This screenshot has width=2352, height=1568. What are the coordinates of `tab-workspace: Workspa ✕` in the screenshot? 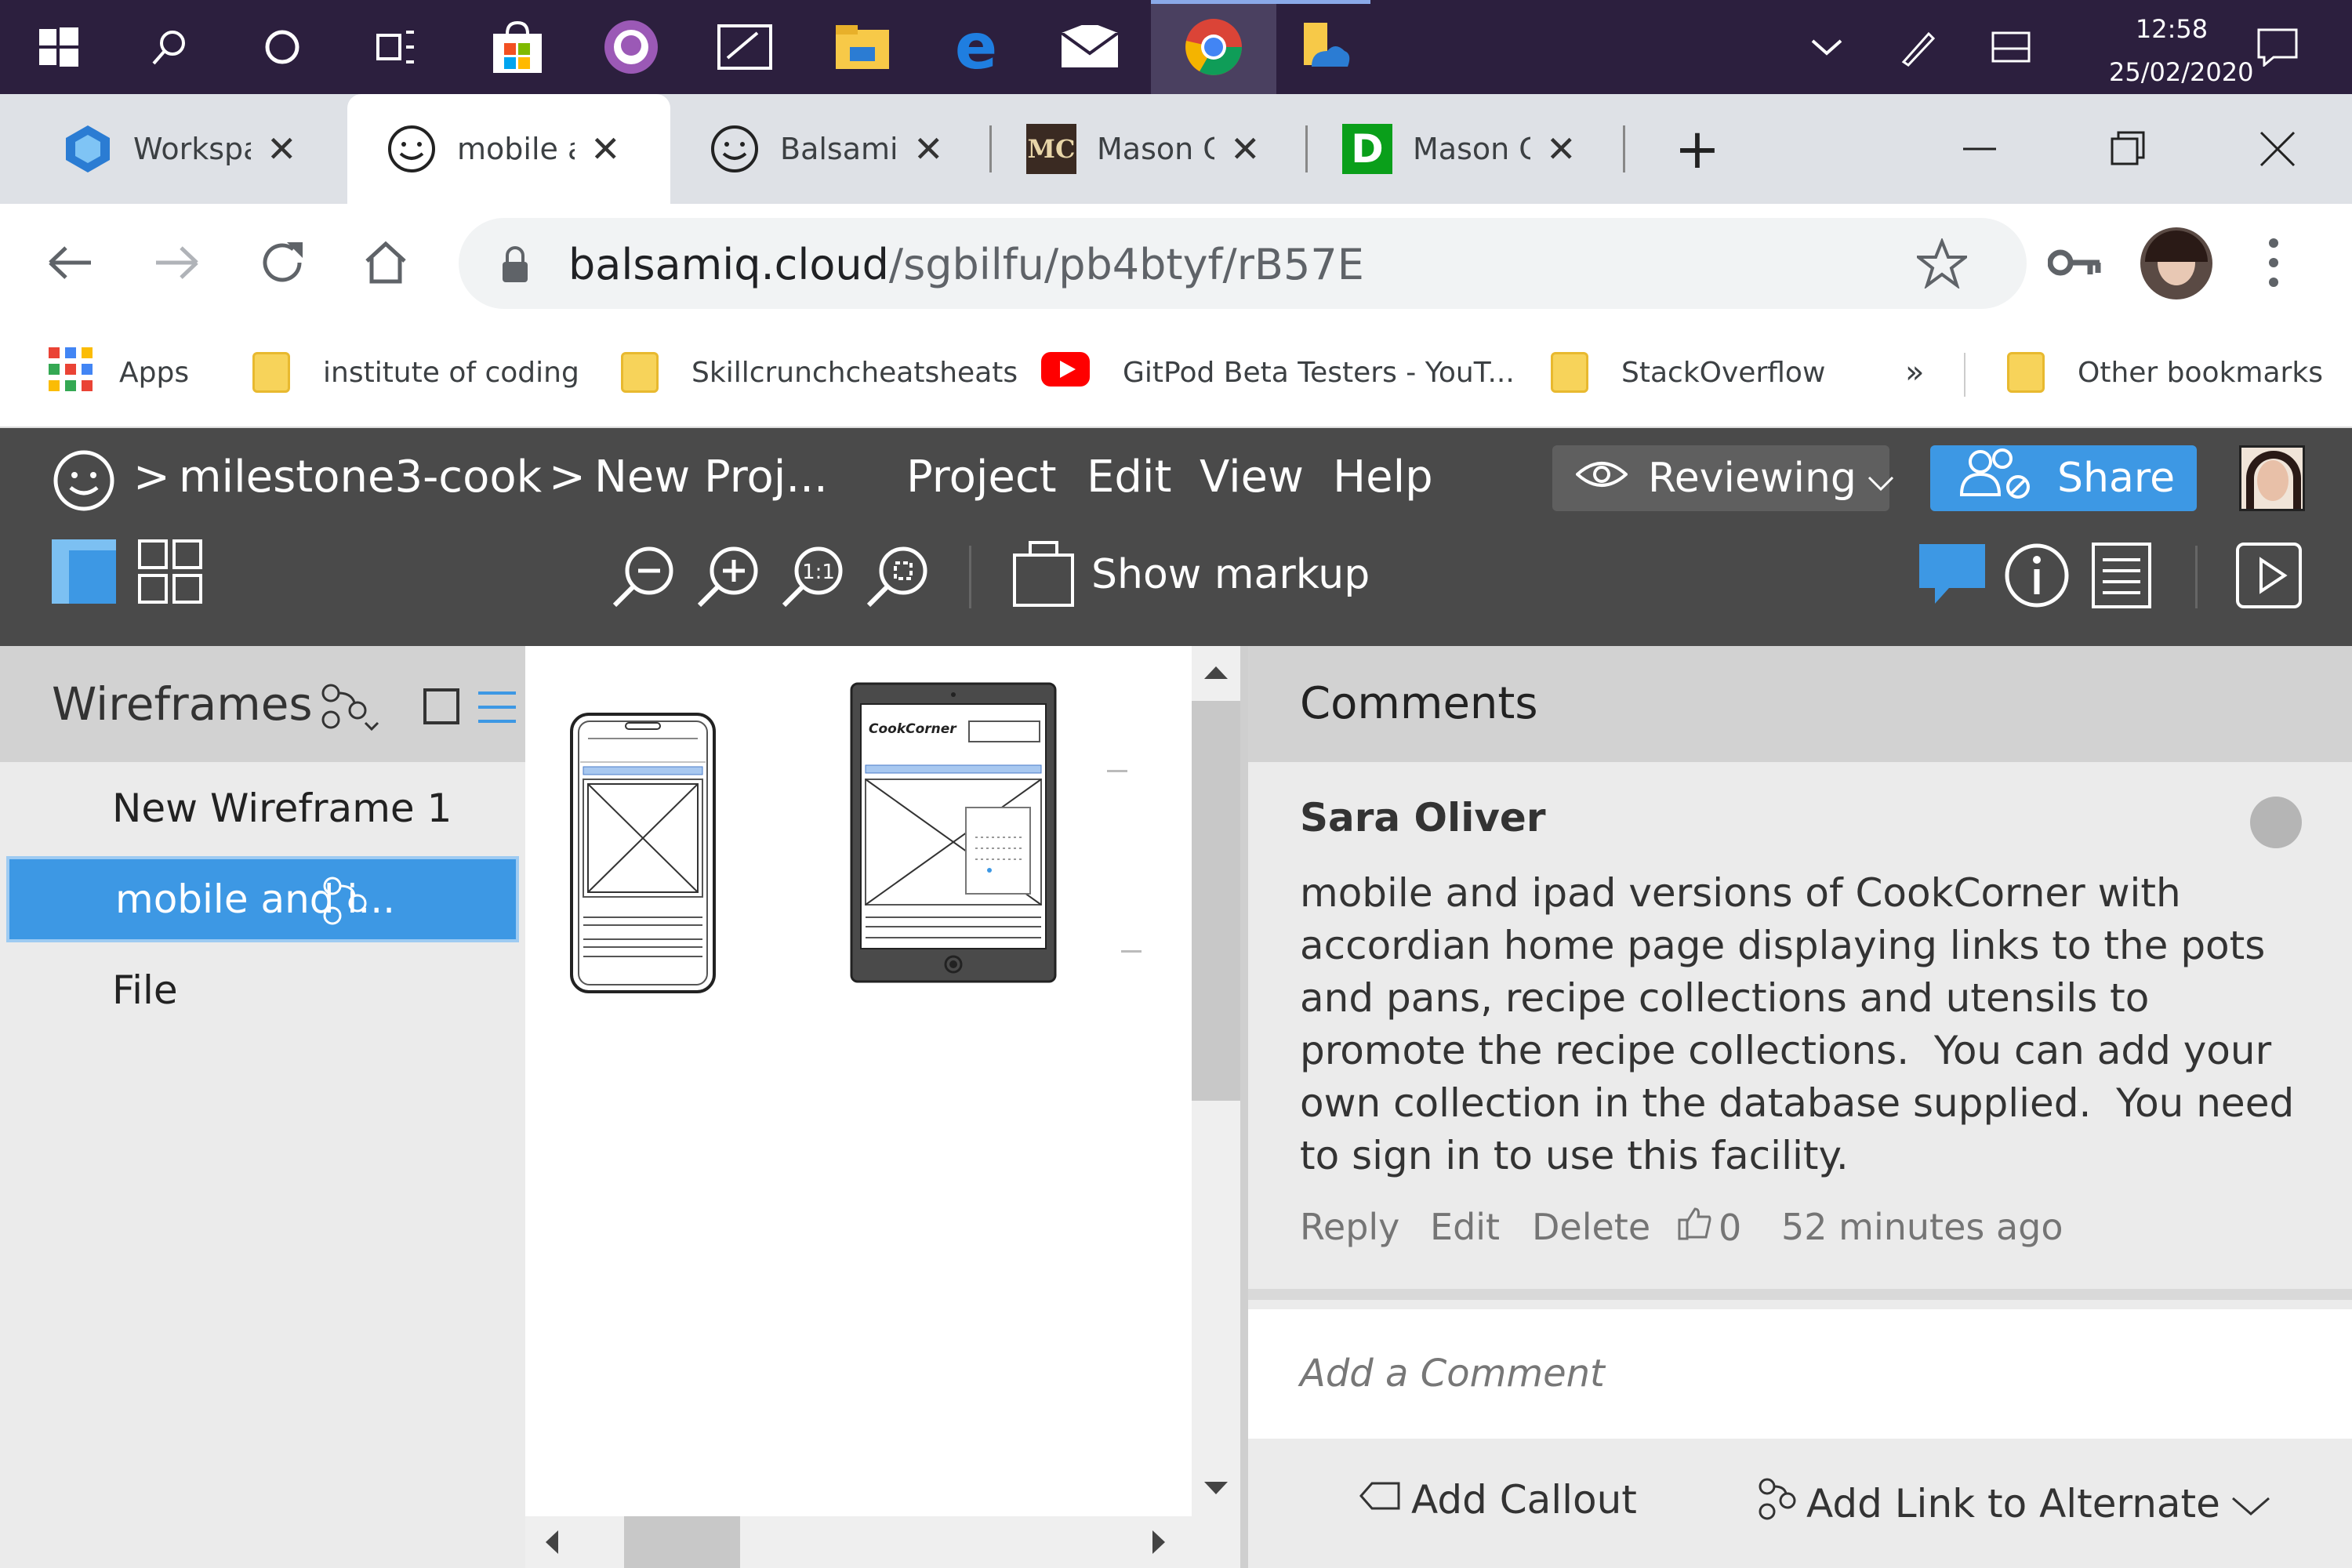 It's located at (172, 149).